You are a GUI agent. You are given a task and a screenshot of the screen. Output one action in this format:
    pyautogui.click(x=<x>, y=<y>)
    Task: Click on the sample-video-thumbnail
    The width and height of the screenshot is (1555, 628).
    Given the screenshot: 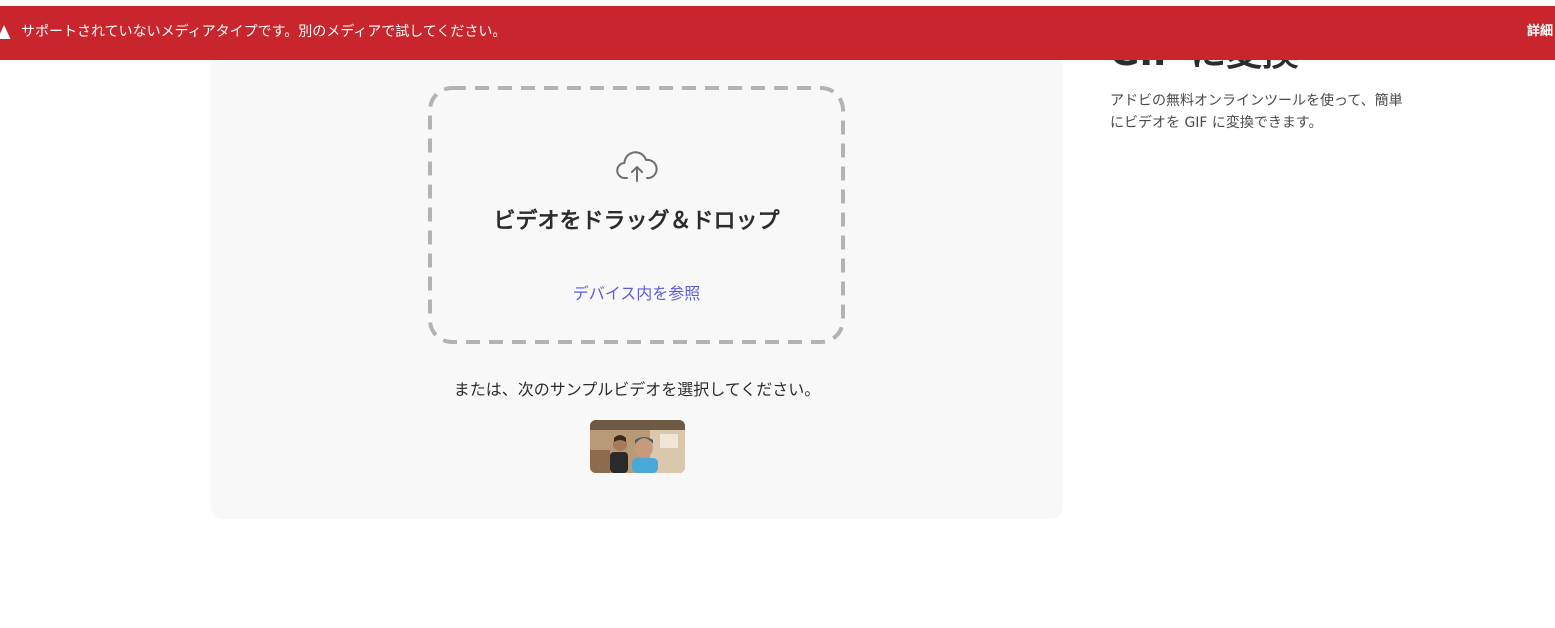 What is the action you would take?
    pyautogui.click(x=637, y=446)
    